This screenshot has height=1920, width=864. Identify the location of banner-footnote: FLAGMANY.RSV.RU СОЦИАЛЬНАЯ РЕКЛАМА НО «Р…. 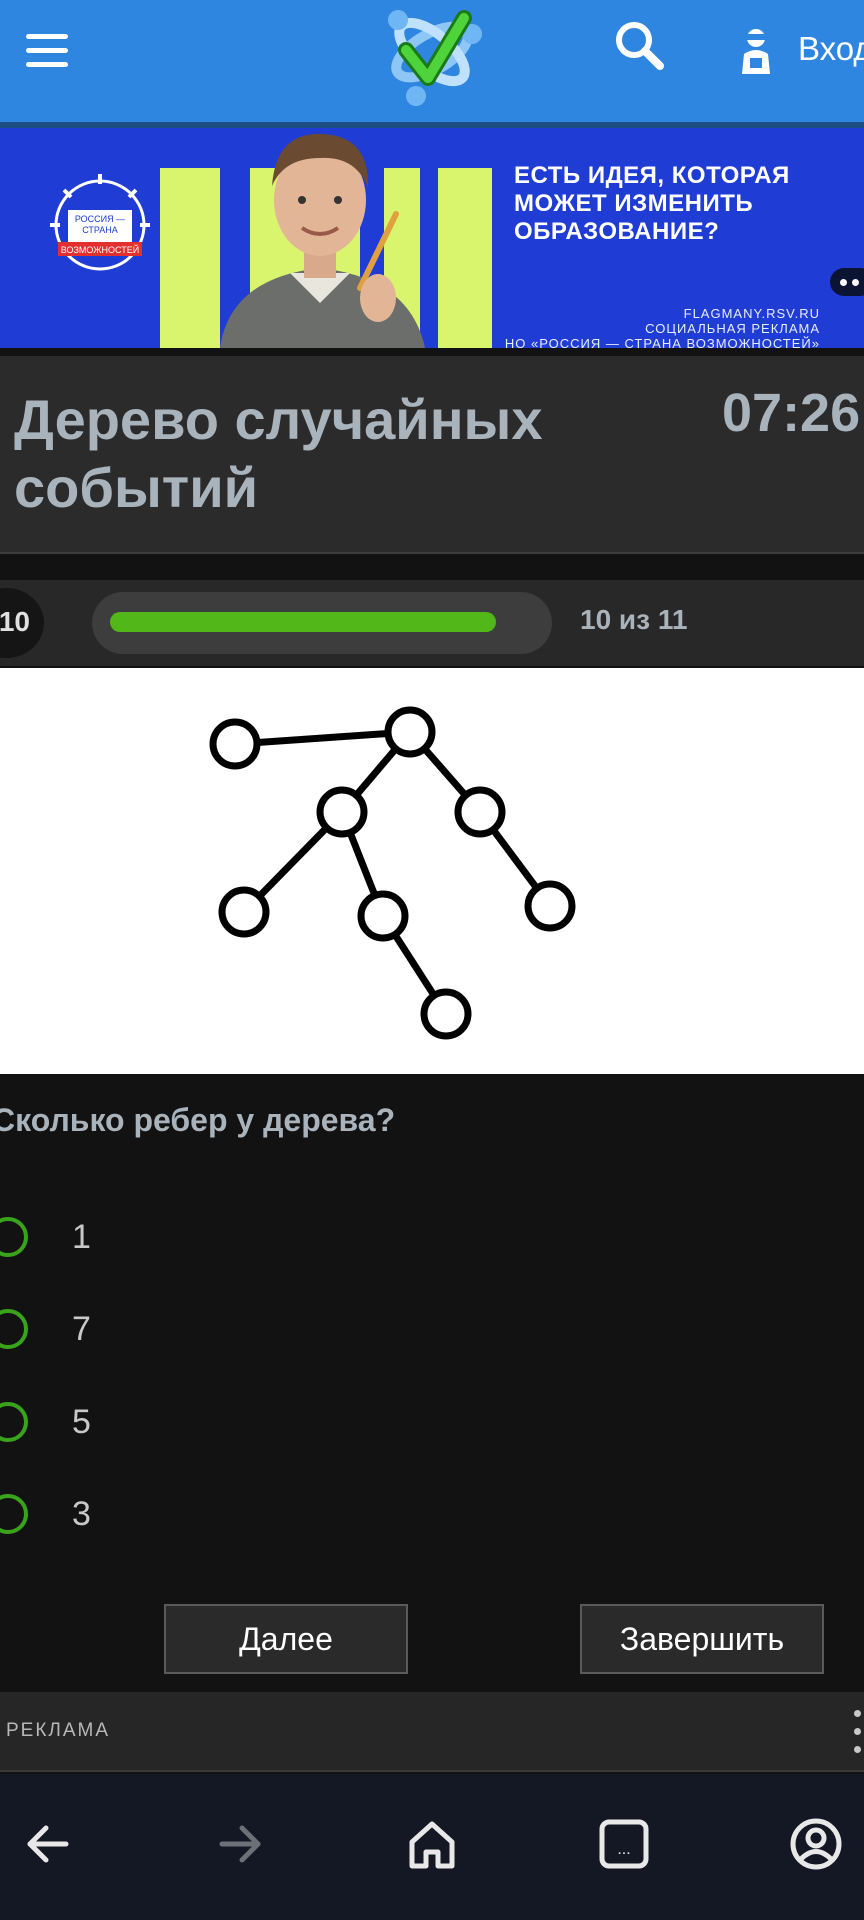
(645, 327).